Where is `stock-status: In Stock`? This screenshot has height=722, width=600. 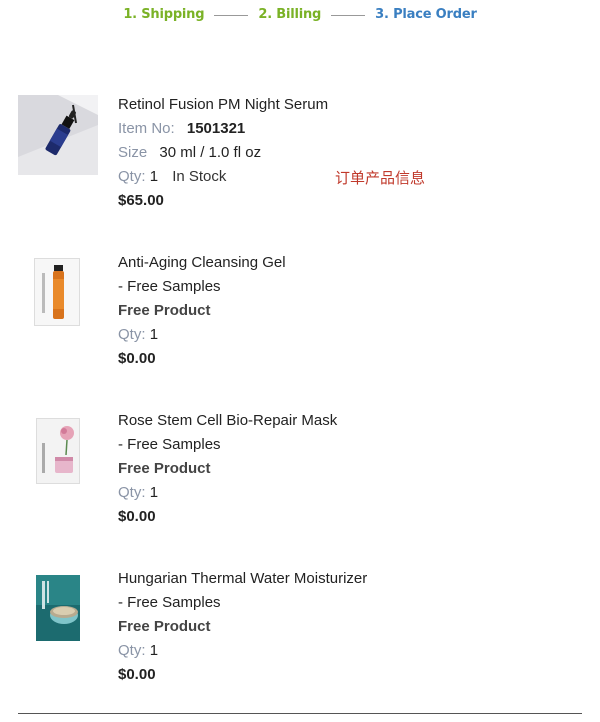
stock-status: In Stock is located at coordinates (199, 176).